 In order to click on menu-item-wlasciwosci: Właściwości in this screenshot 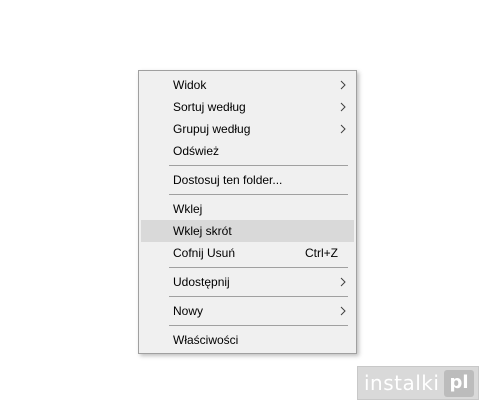, I will do `click(247, 340)`.